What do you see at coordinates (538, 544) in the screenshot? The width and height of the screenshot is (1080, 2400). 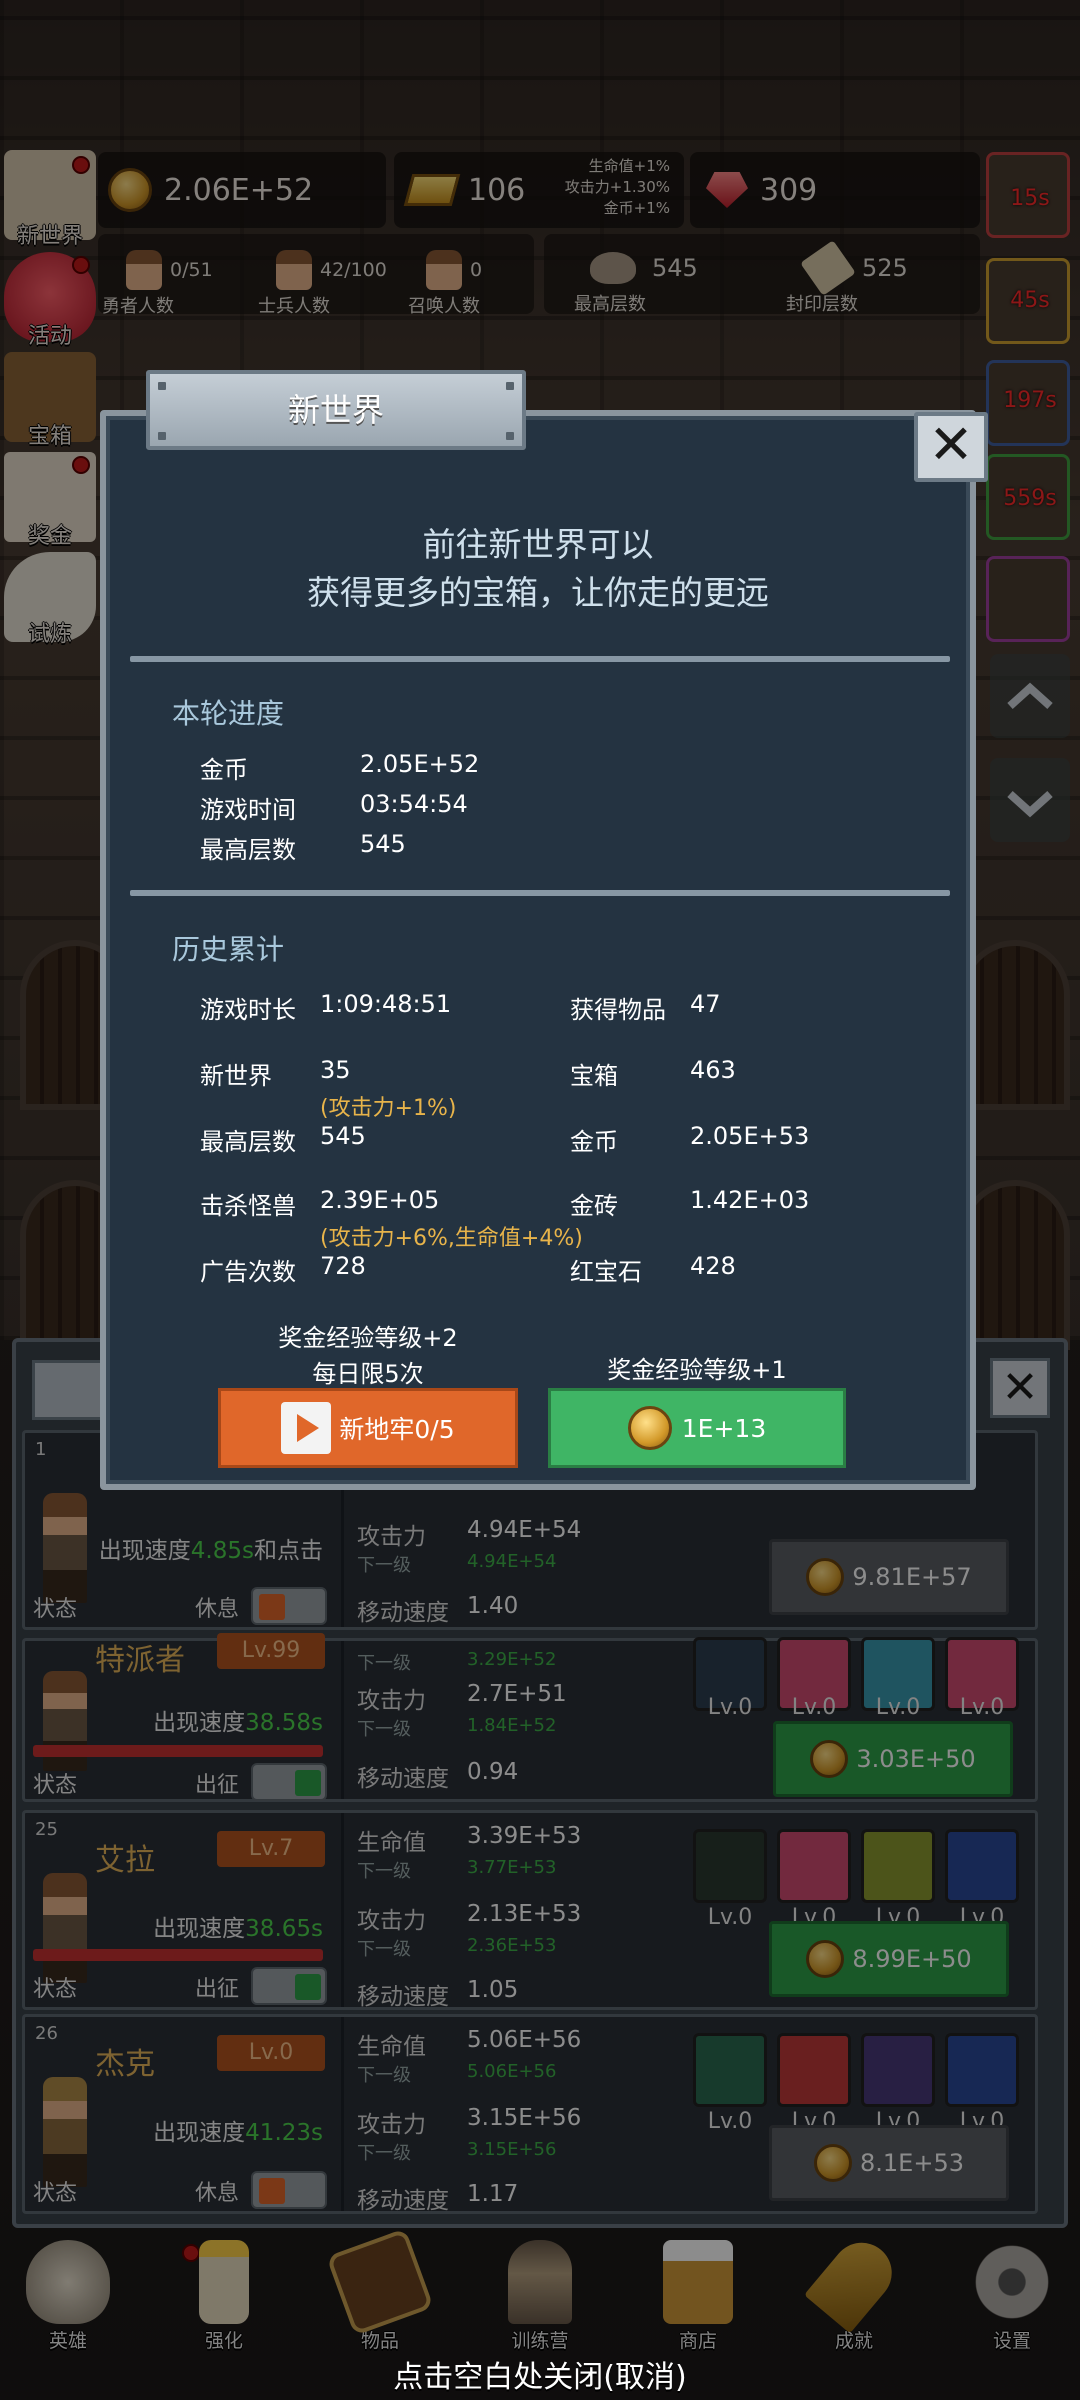 I see `intro-line-1: 前往新世界可以` at bounding box center [538, 544].